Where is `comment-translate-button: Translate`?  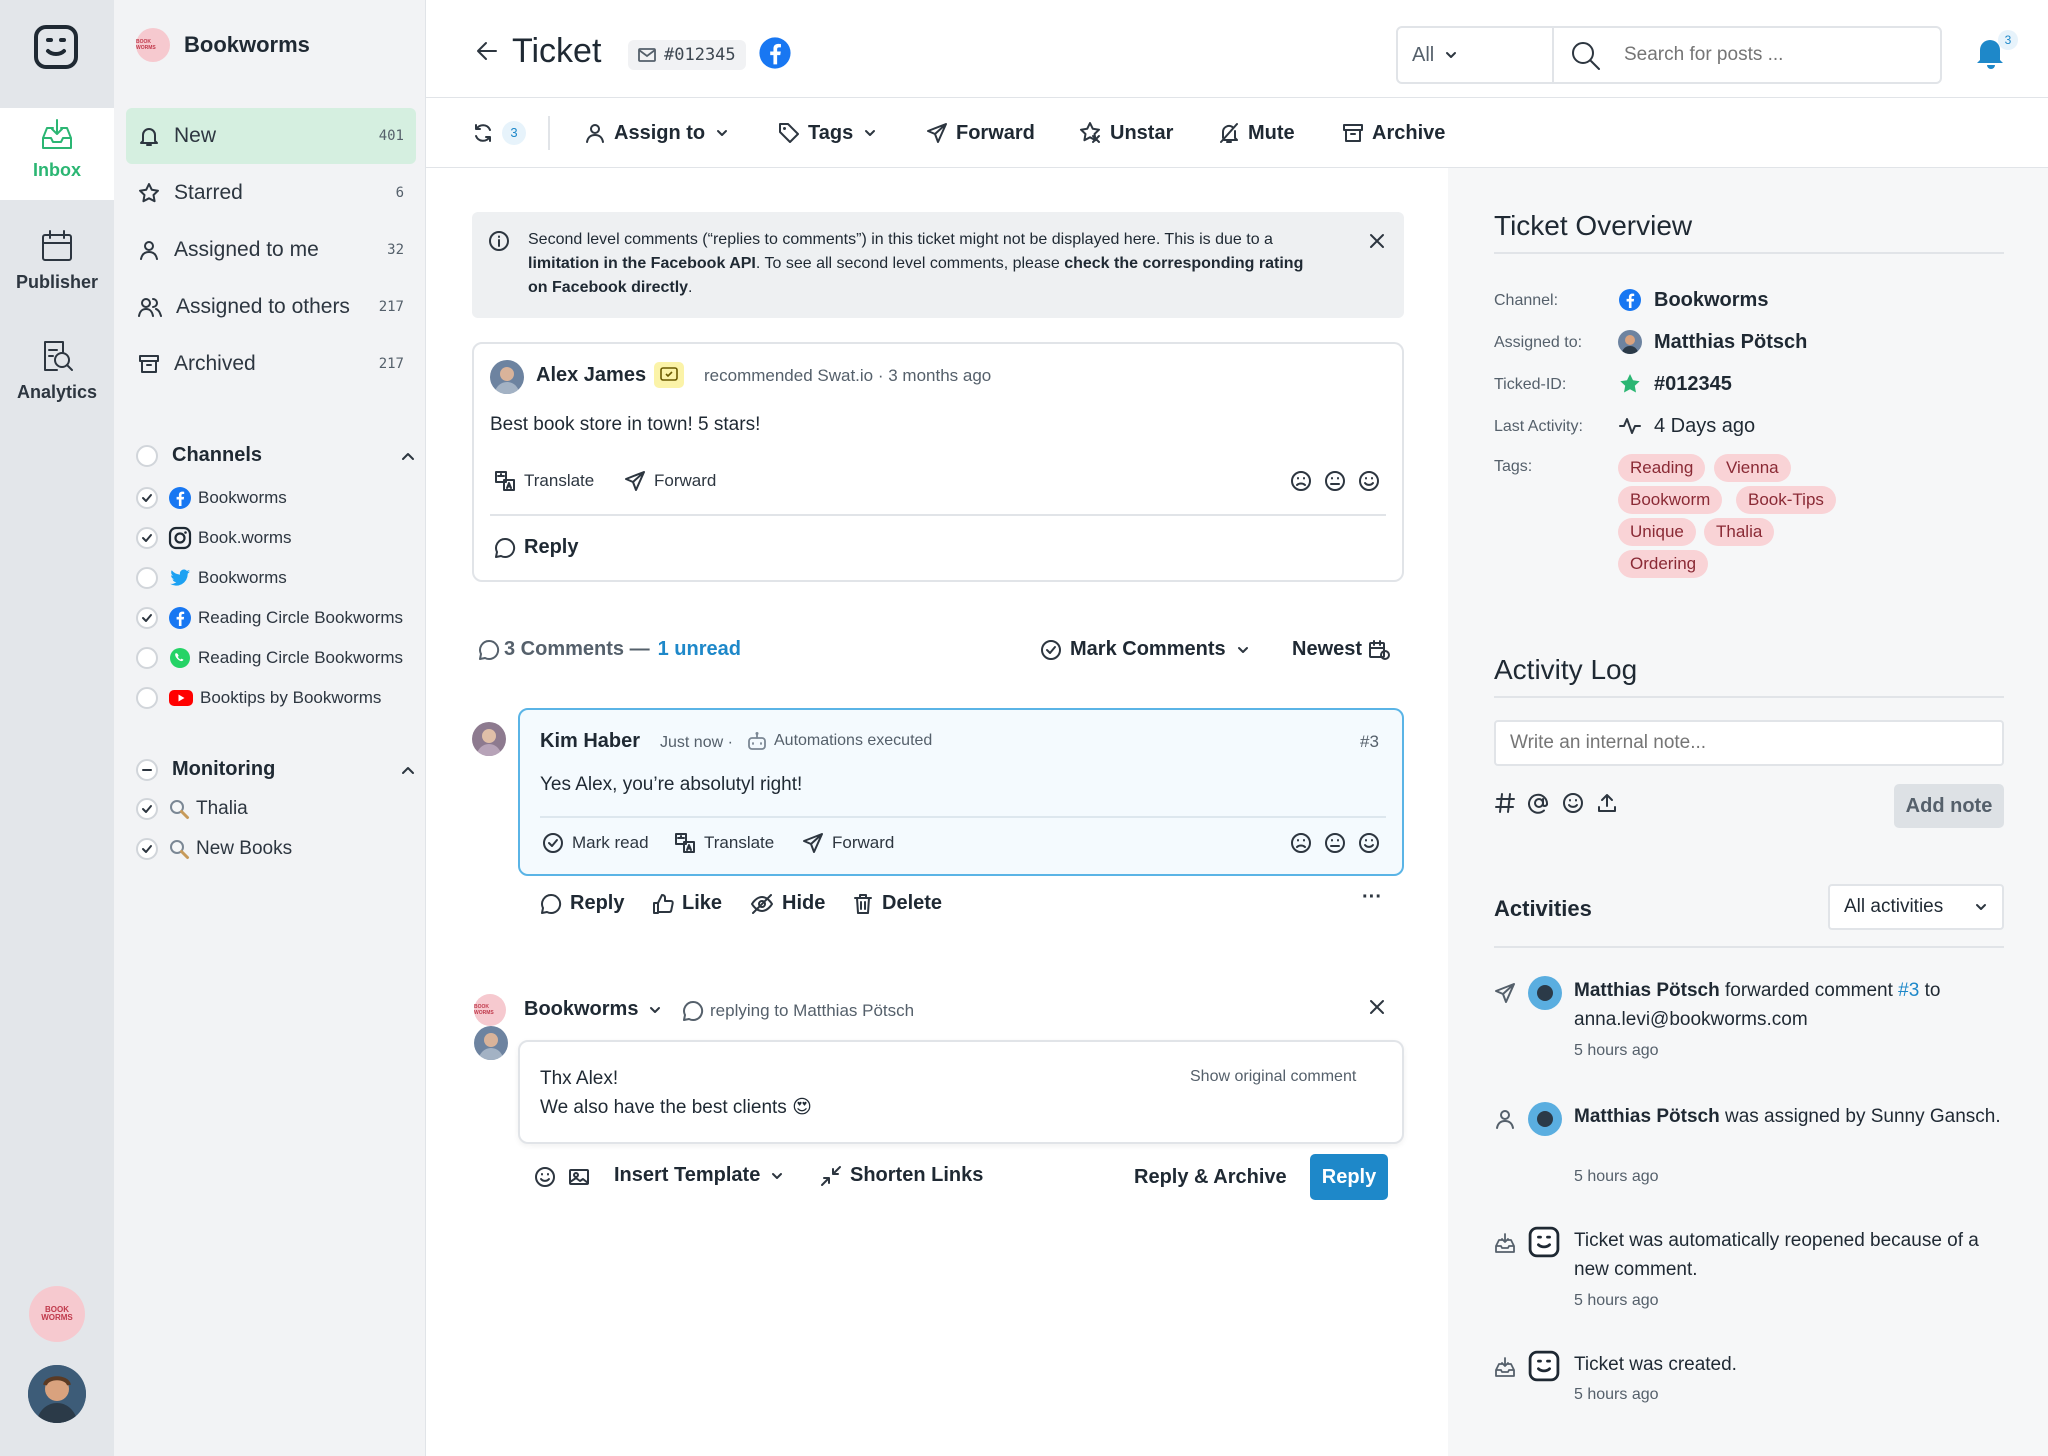 comment-translate-button: Translate is located at coordinates (724, 843).